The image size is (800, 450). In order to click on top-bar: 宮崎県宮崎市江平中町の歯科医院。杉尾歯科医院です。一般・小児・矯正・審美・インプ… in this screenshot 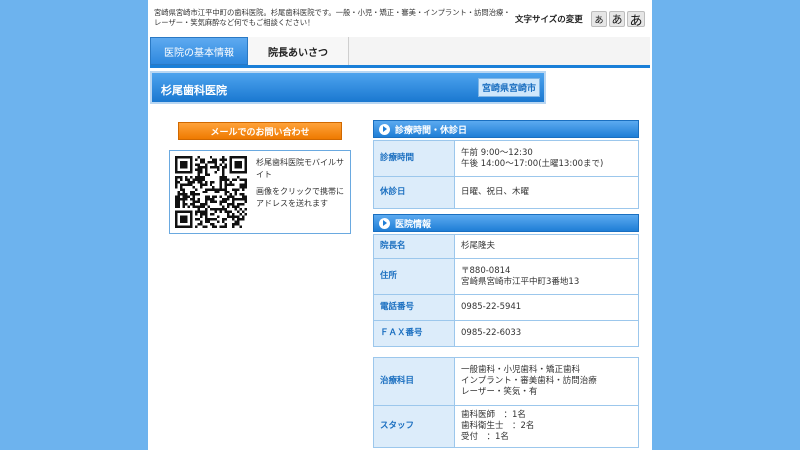, I will do `click(400, 18)`.